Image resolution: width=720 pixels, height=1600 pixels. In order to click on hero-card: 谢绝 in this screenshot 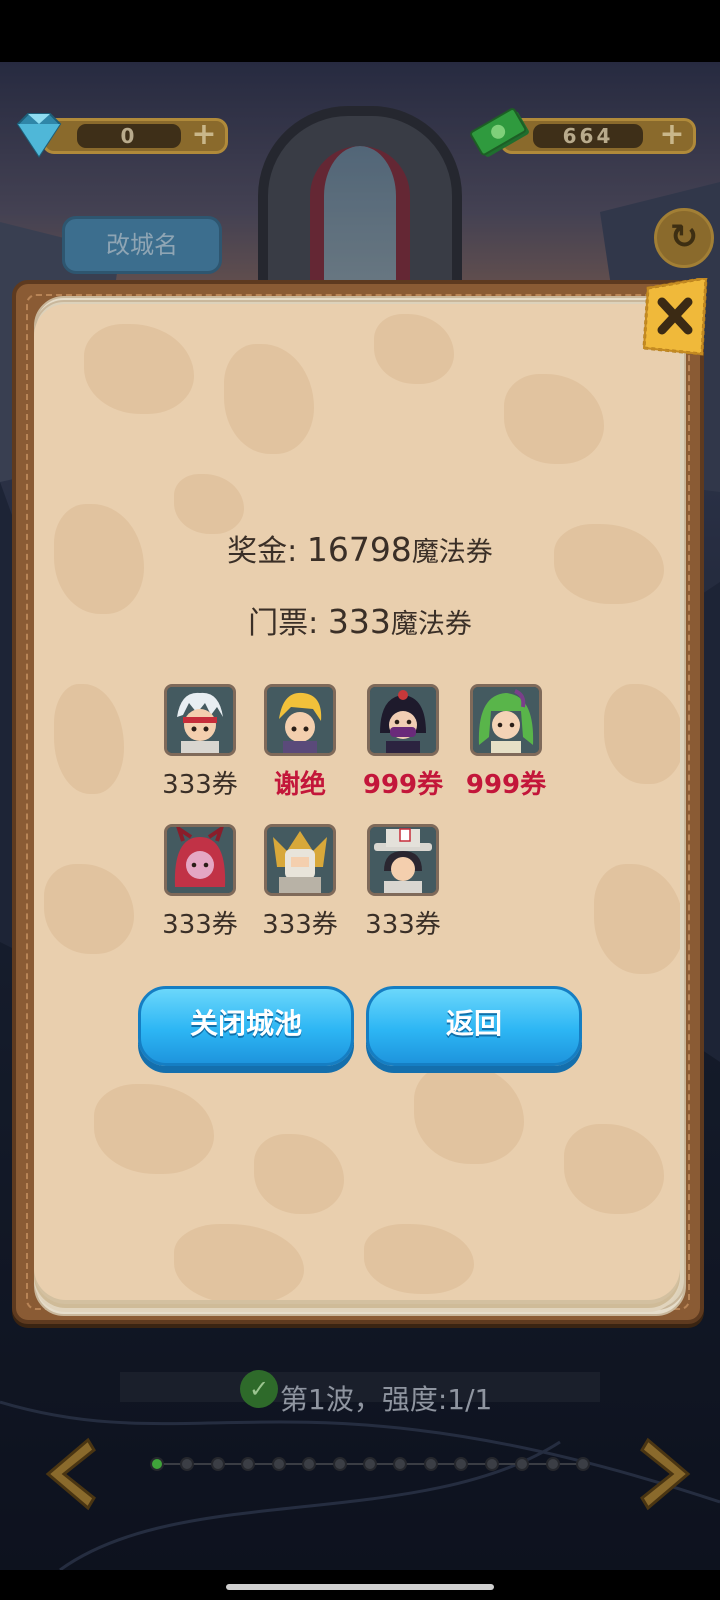, I will do `click(300, 742)`.